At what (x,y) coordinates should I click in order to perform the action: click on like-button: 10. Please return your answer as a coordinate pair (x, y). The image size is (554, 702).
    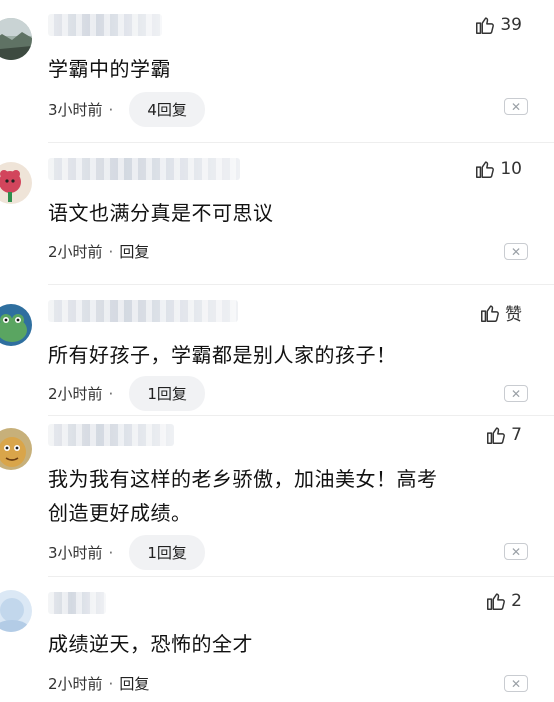
    Looking at the image, I should click on (498, 169).